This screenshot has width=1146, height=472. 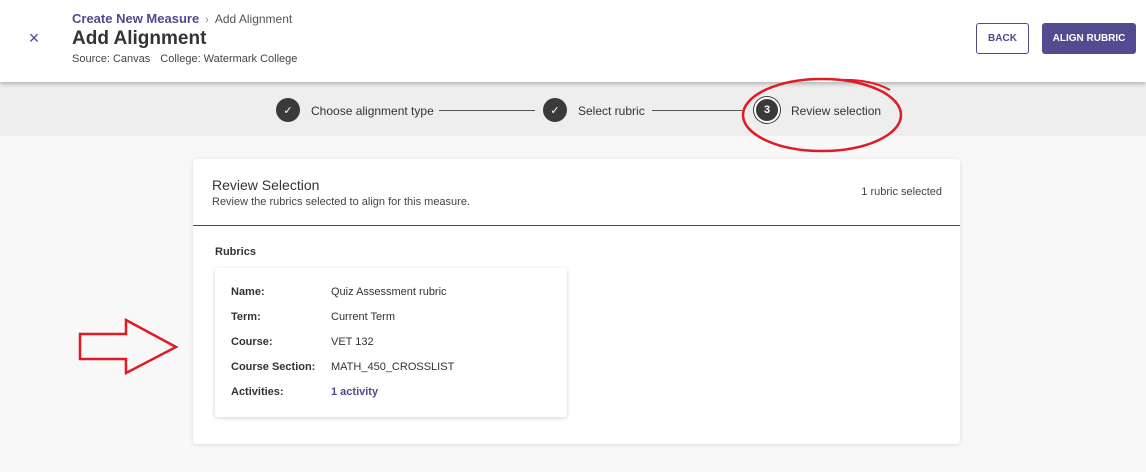 What do you see at coordinates (248, 292) in the screenshot?
I see `field-label: Name:` at bounding box center [248, 292].